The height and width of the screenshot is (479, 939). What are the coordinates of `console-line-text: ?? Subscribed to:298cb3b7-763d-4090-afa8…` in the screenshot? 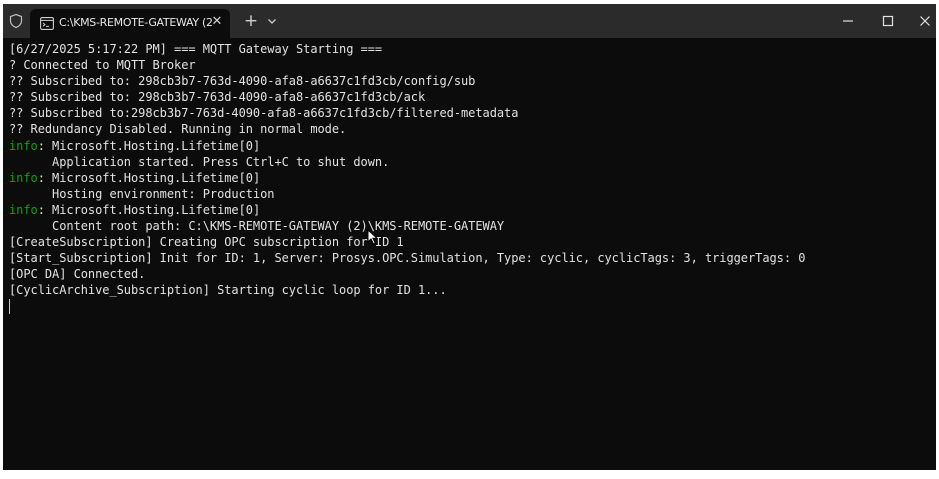 It's located at (264, 113).